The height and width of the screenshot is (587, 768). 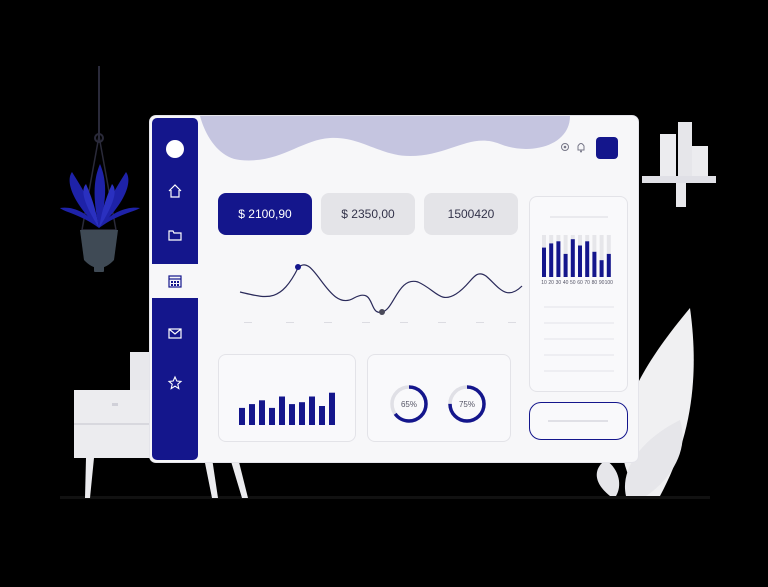 I want to click on stat-card-2: $ 2350,00, so click(x=368, y=214).